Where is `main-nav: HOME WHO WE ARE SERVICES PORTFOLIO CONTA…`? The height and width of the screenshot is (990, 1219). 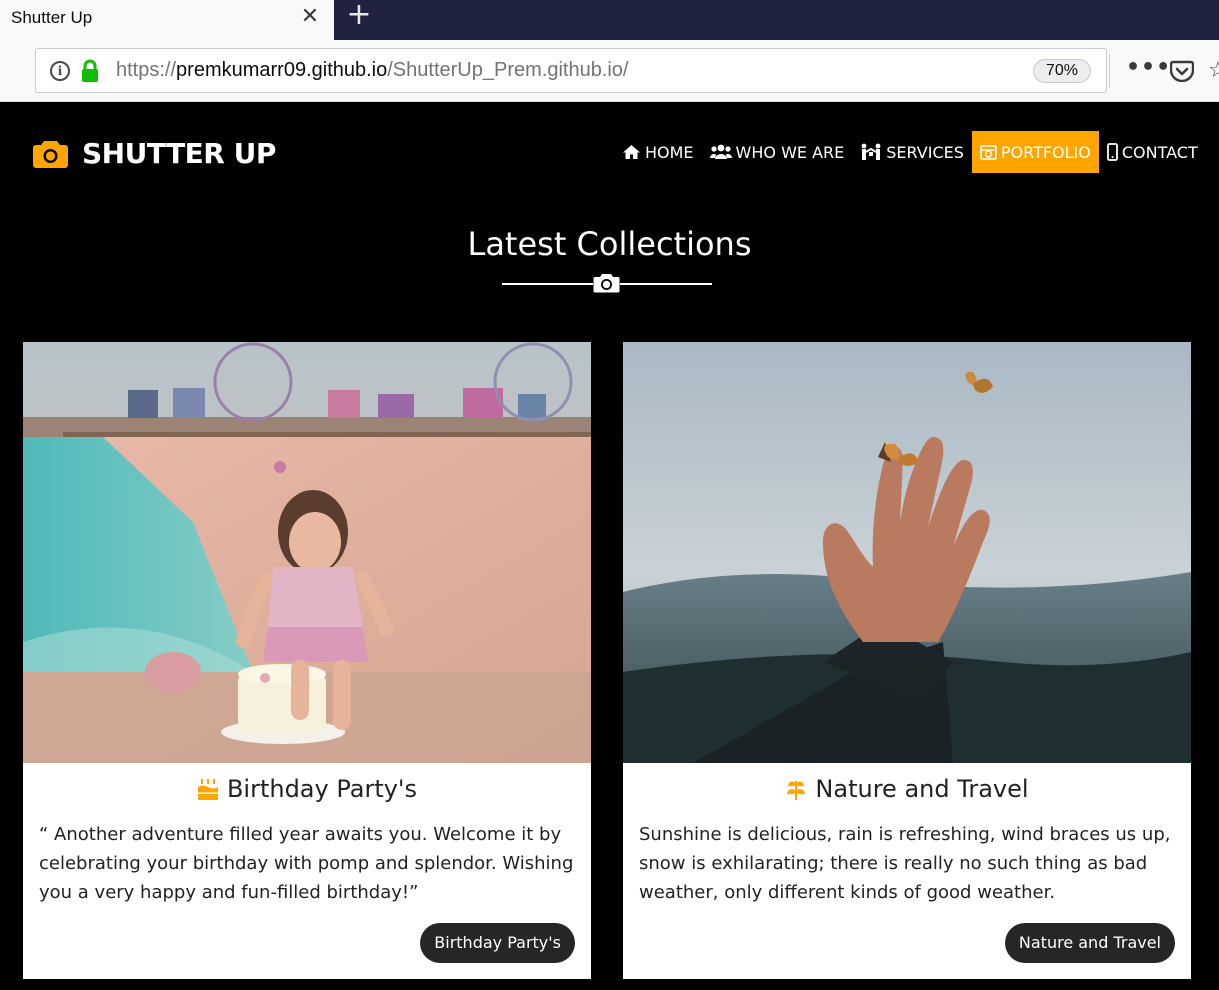 main-nav: HOME WHO WE ARE SERVICES PORTFOLIO CONTA… is located at coordinates (910, 152).